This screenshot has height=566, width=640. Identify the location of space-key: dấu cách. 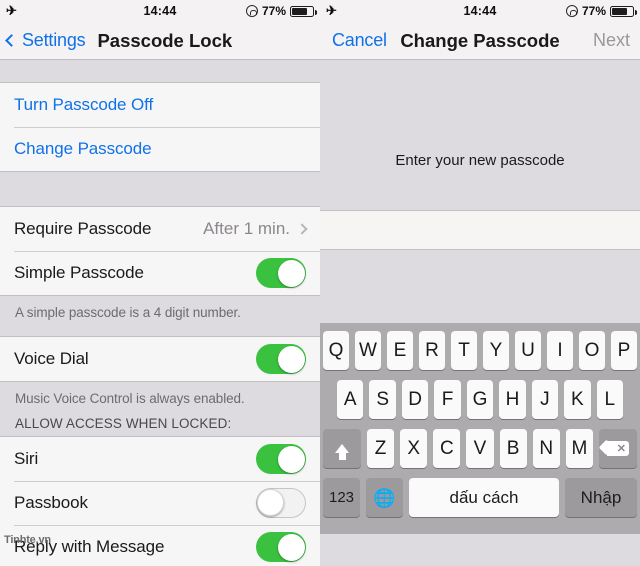
(484, 497).